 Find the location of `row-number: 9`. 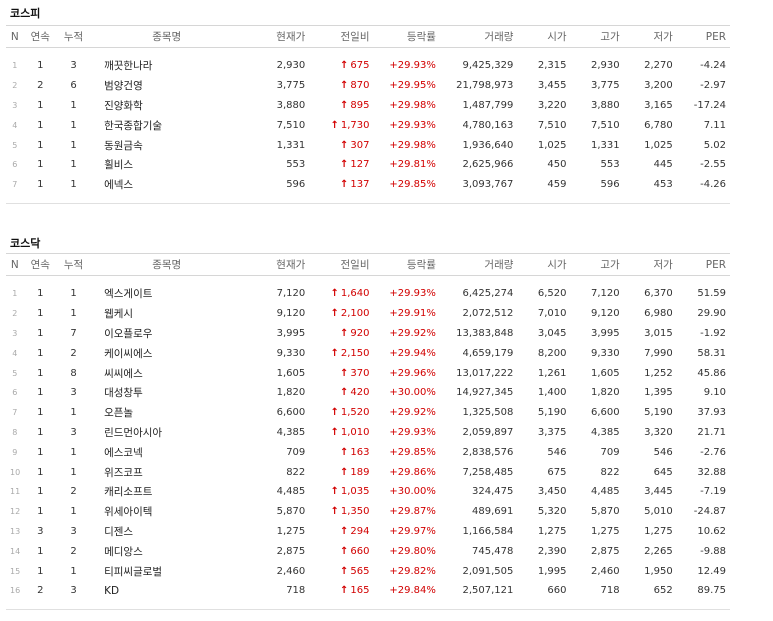

row-number: 9 is located at coordinates (15, 452).